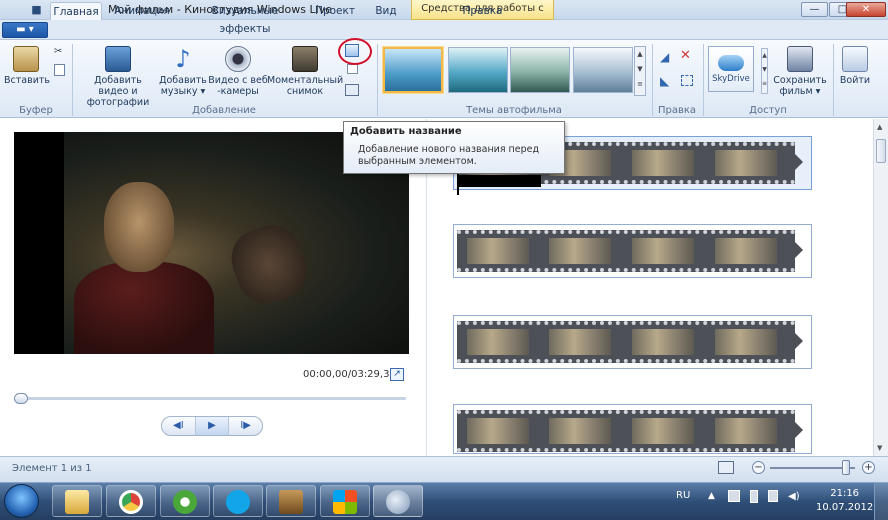  What do you see at coordinates (59, 70) in the screenshot?
I see `copy-icon` at bounding box center [59, 70].